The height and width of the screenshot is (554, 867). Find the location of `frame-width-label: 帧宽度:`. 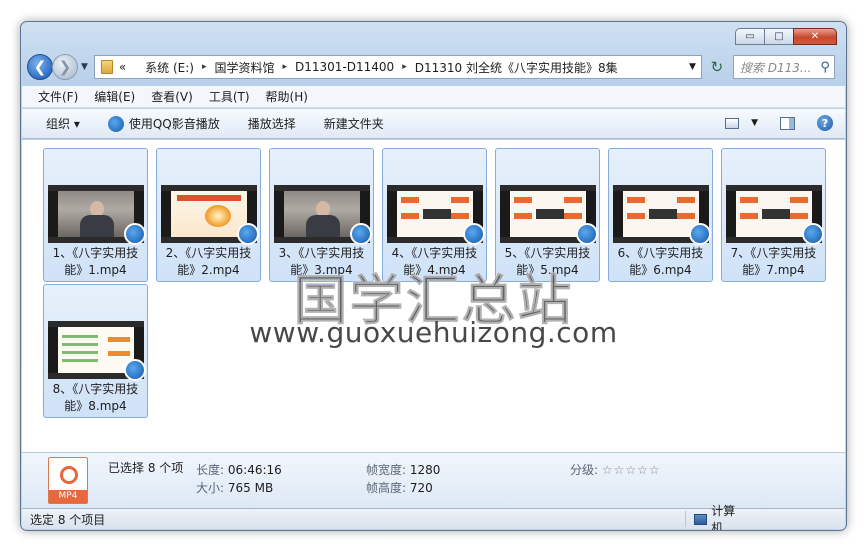

frame-width-label: 帧宽度: is located at coordinates (386, 470).